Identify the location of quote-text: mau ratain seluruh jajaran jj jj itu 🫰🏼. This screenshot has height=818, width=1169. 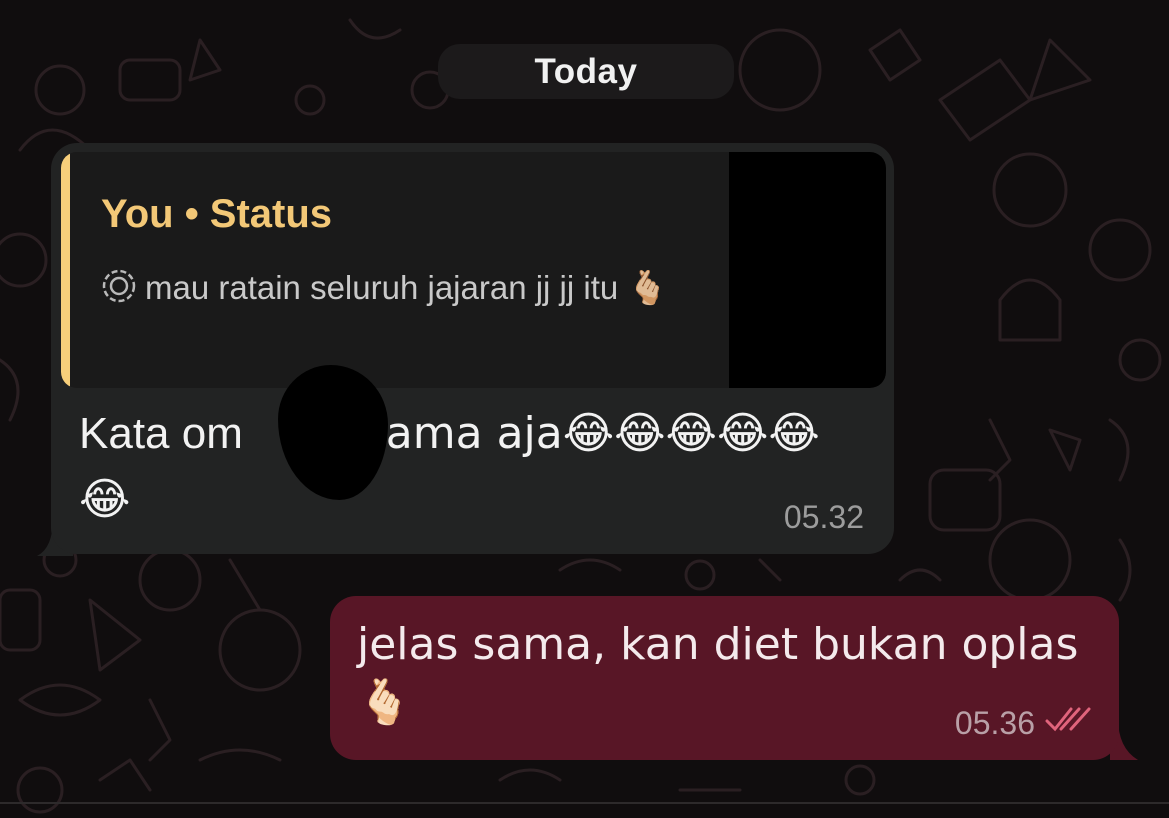
(407, 287).